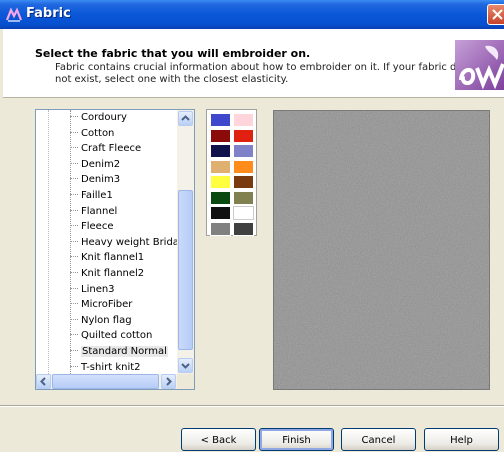 The image size is (504, 452). I want to click on list-item-label: Cotton, so click(98, 133).